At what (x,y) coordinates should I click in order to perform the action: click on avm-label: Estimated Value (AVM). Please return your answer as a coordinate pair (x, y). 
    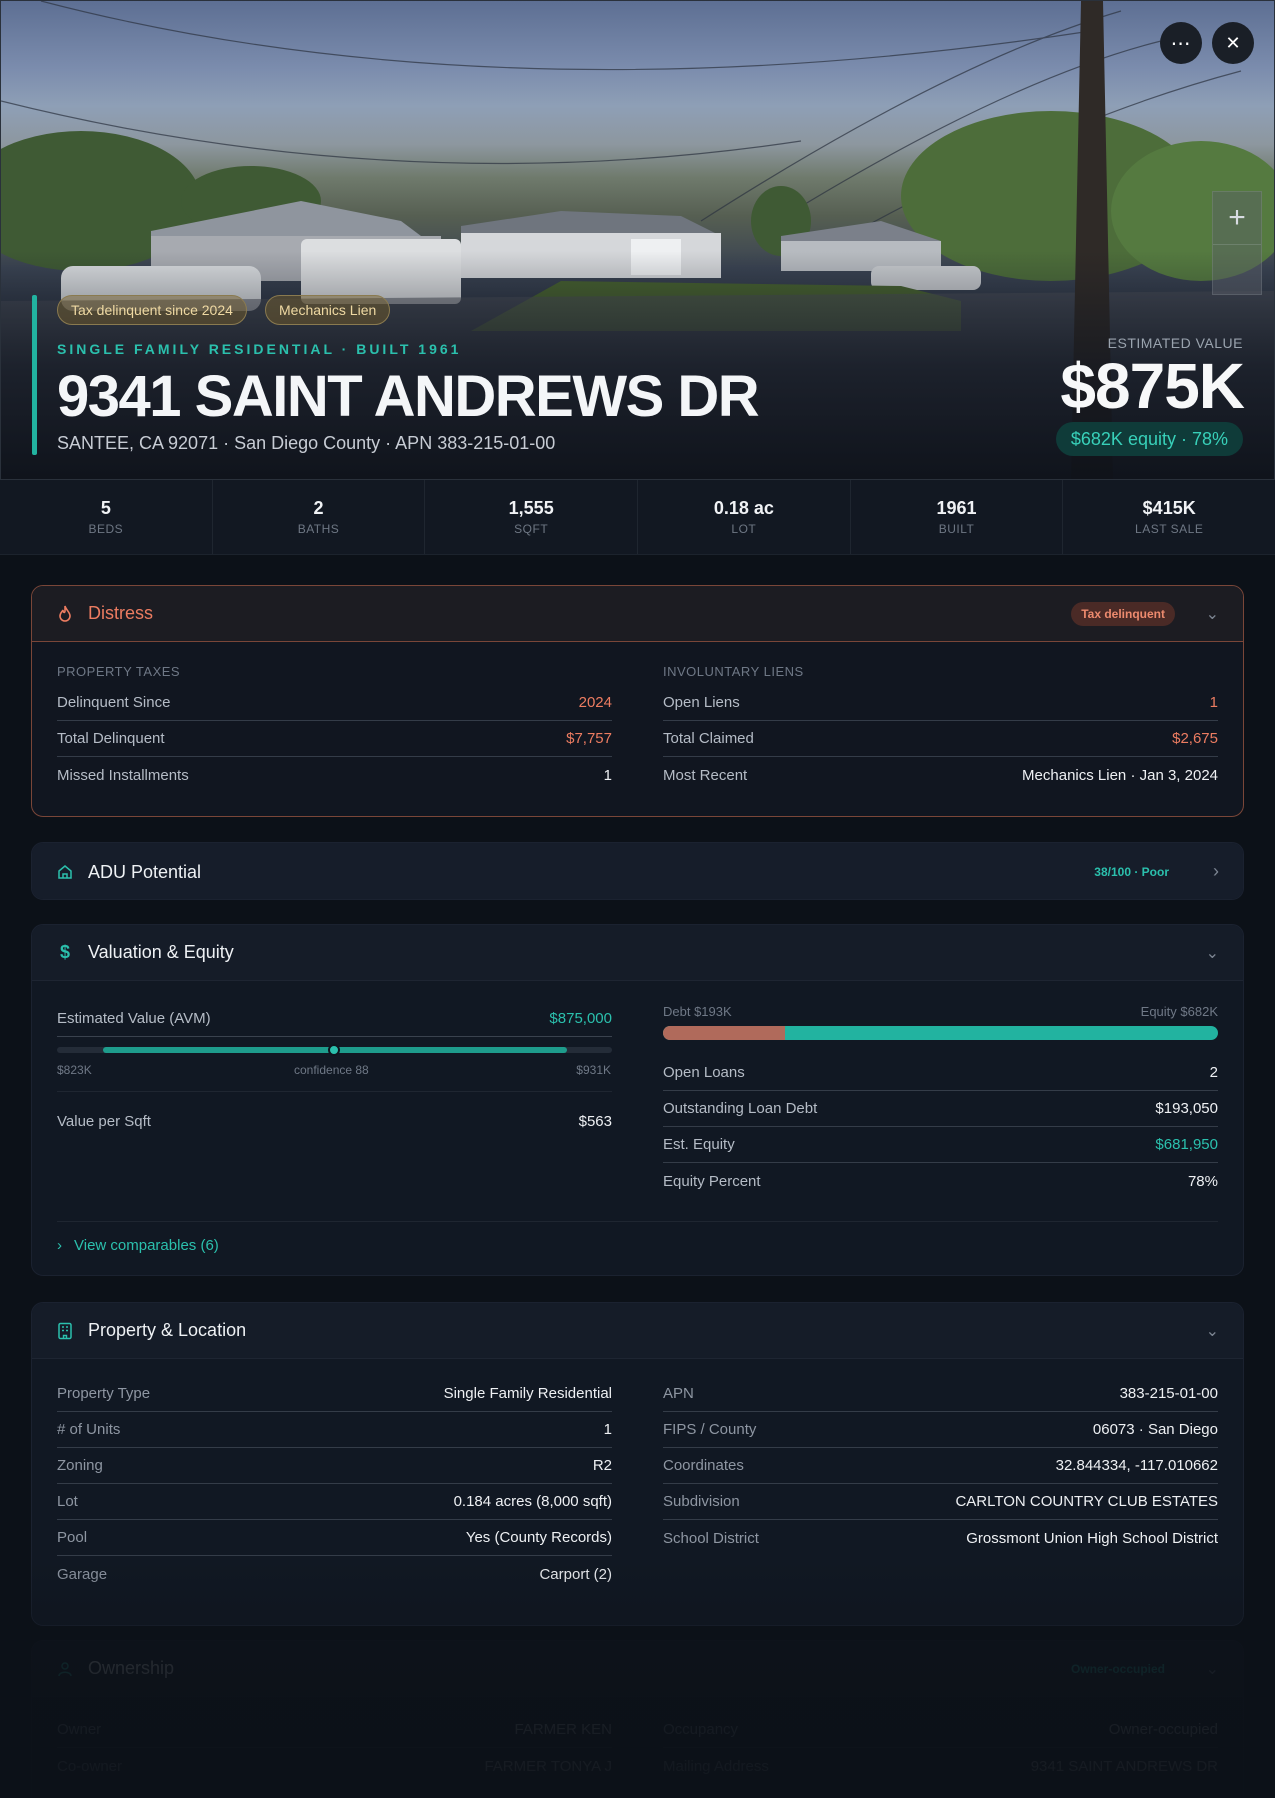
    Looking at the image, I should click on (134, 1018).